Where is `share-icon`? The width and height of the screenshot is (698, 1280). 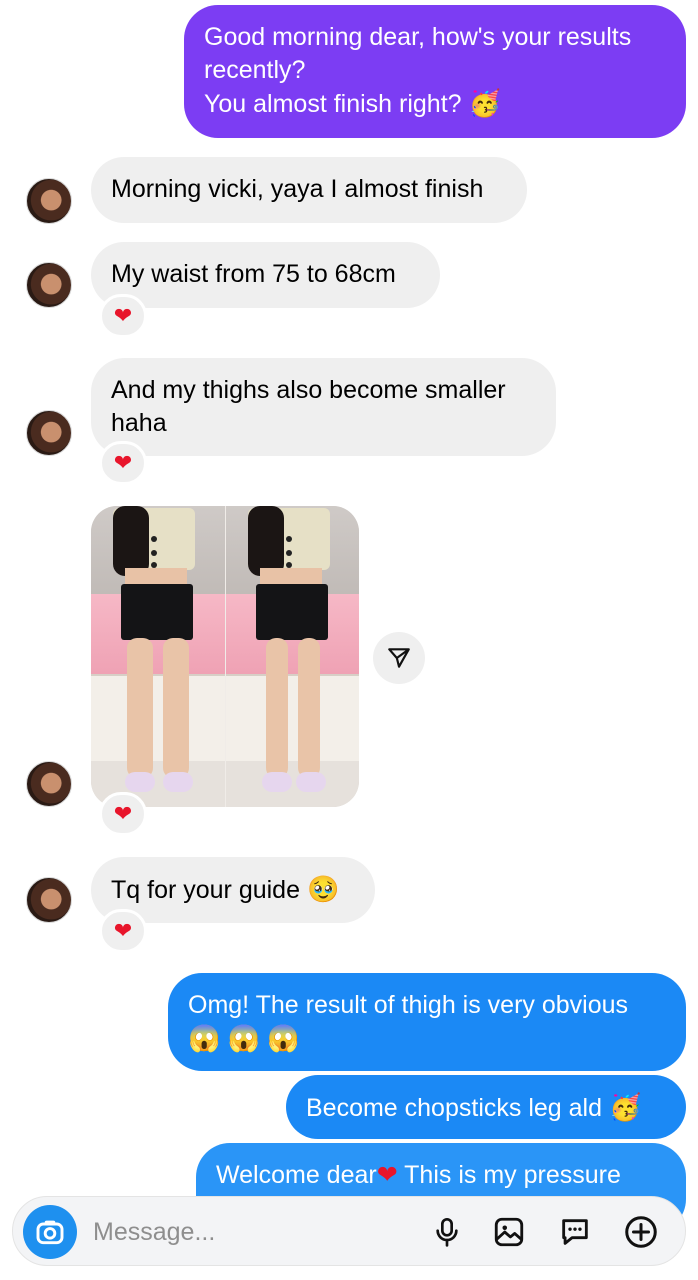
share-icon is located at coordinates (399, 658).